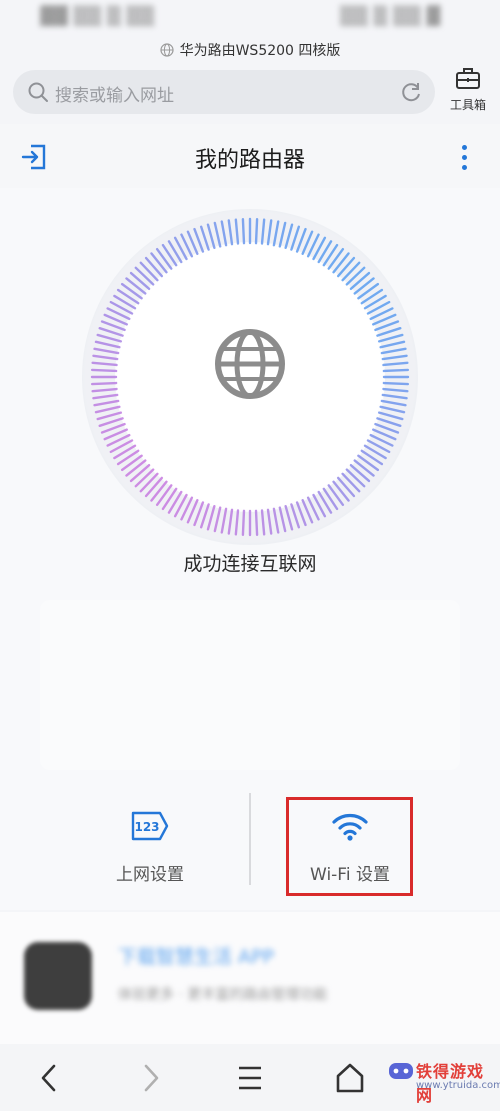 This screenshot has height=1111, width=500. What do you see at coordinates (150, 1078) in the screenshot?
I see `forward-icon` at bounding box center [150, 1078].